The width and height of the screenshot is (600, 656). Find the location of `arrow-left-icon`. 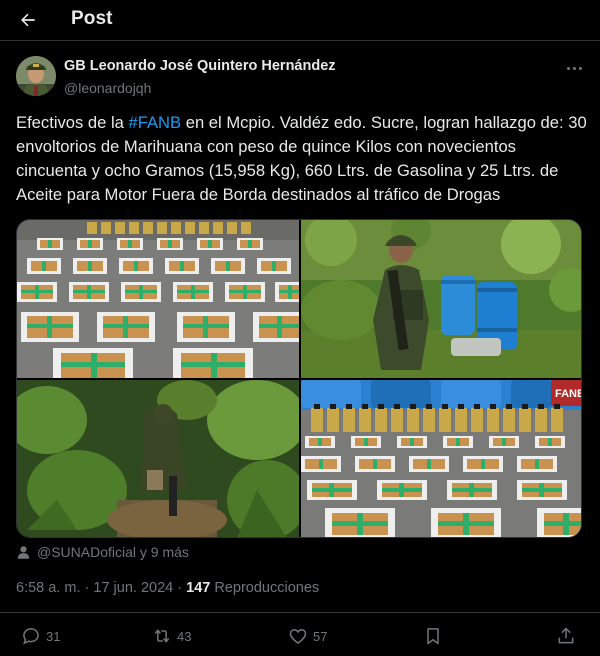

arrow-left-icon is located at coordinates (28, 20).